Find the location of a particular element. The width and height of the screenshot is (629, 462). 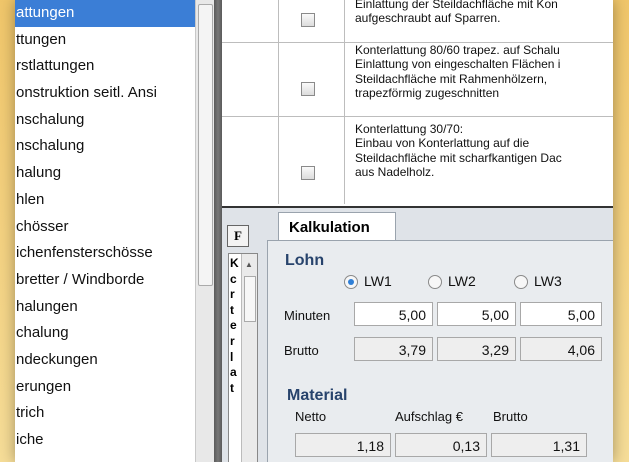

list-item: trich is located at coordinates (105, 413).